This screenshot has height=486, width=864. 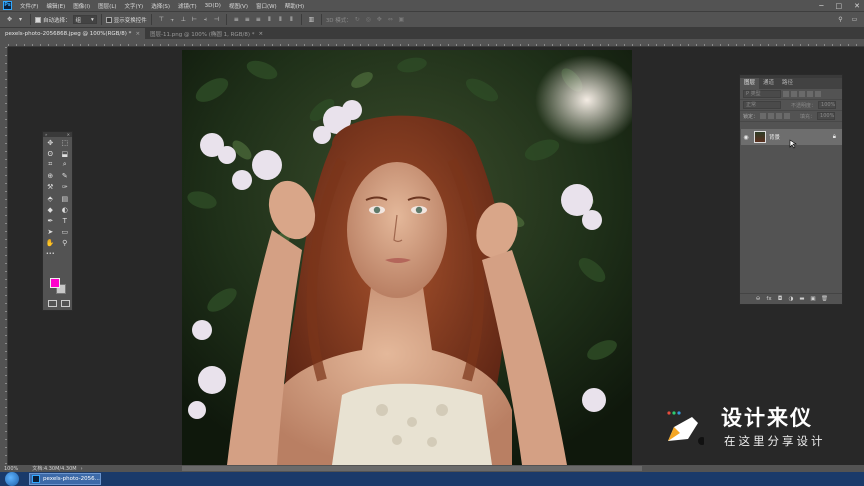 What do you see at coordinates (65, 243) in the screenshot?
I see `zoom-tool-icon: ⚲` at bounding box center [65, 243].